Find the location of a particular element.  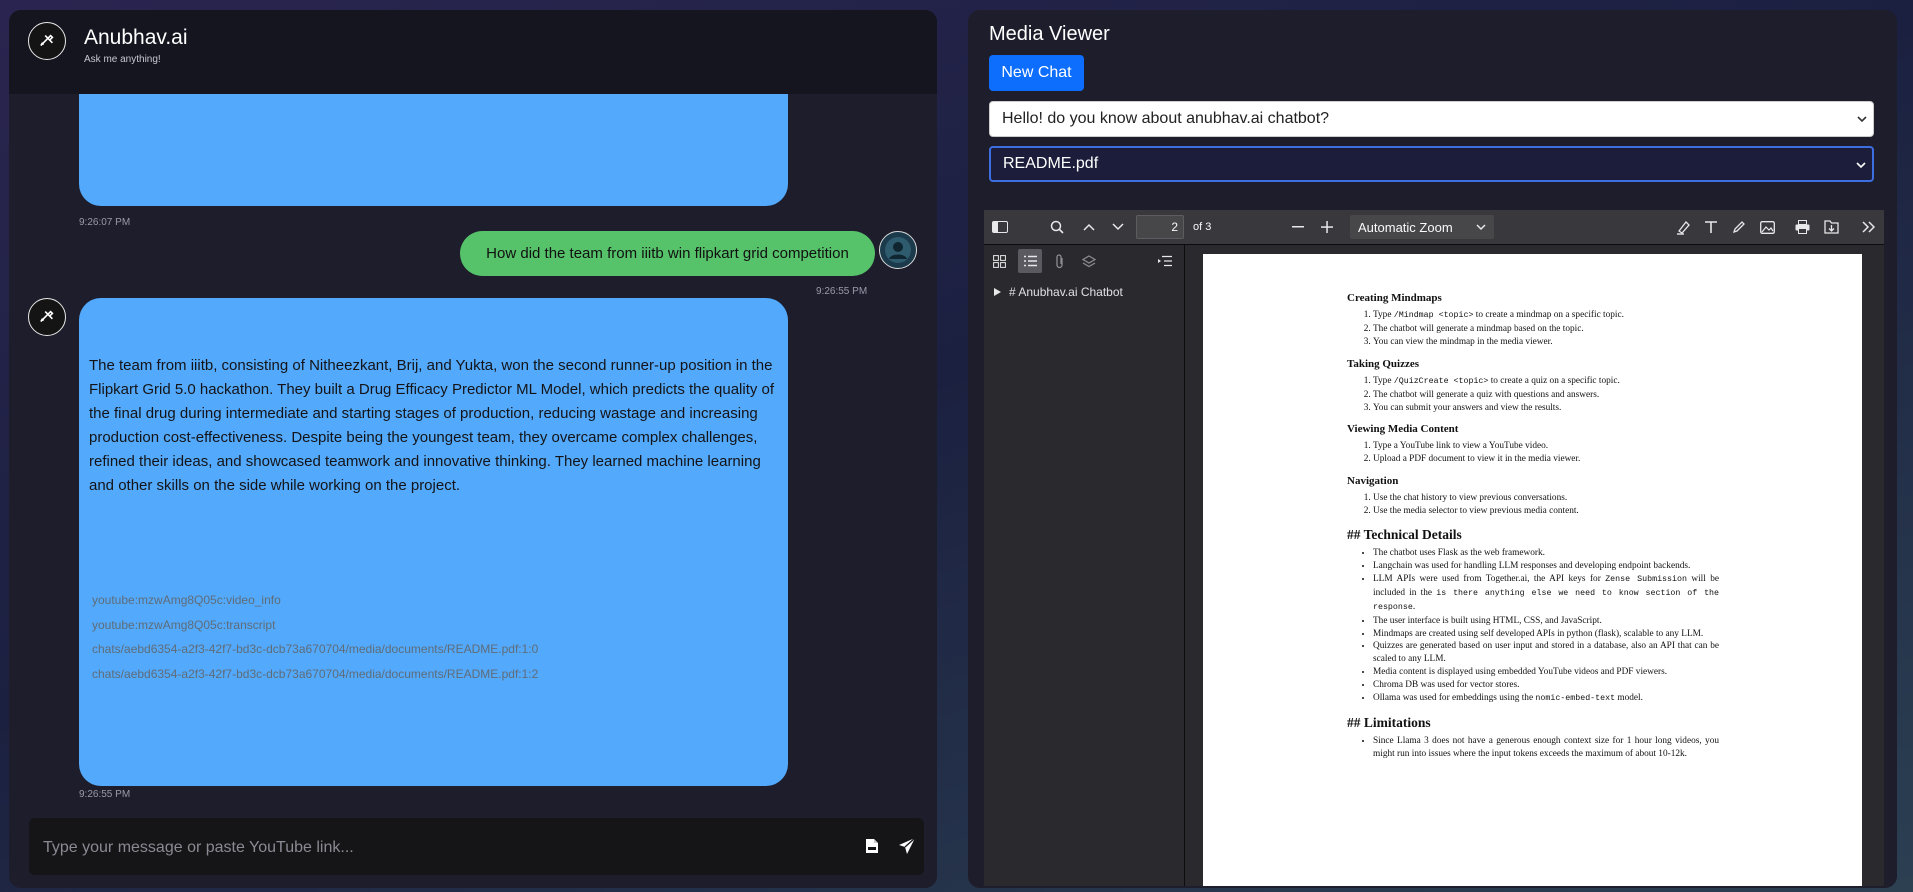

draw-icon is located at coordinates (1739, 227).